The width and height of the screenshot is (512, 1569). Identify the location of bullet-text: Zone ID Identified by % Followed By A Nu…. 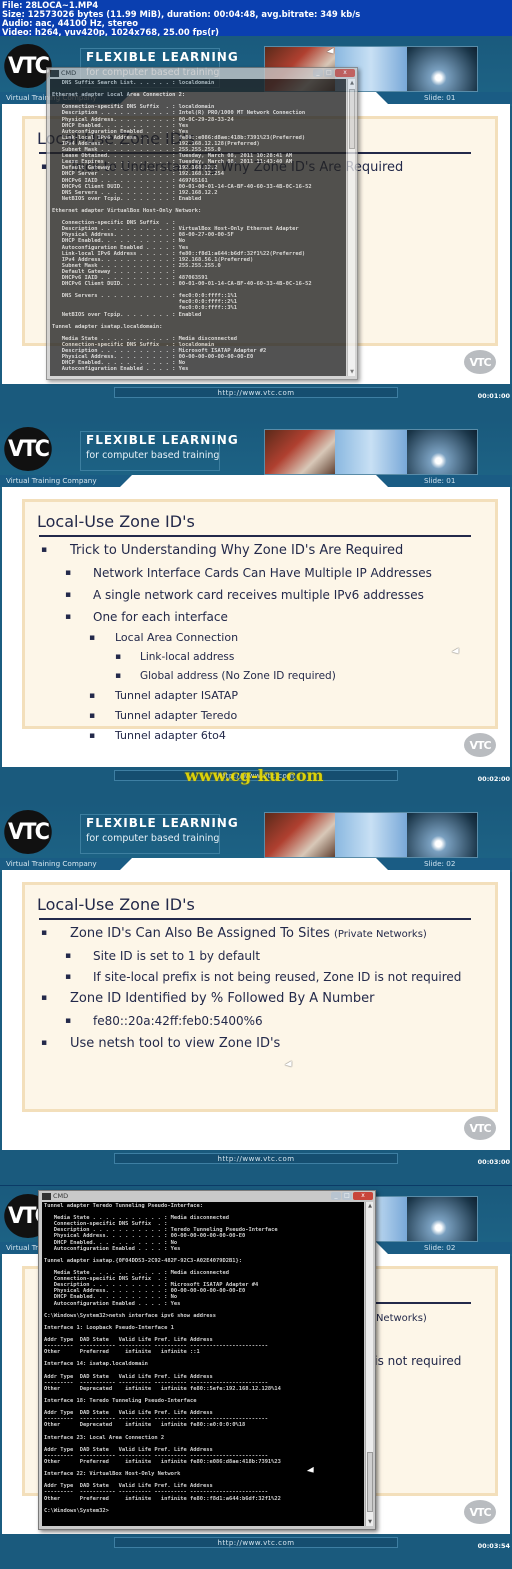
(222, 998).